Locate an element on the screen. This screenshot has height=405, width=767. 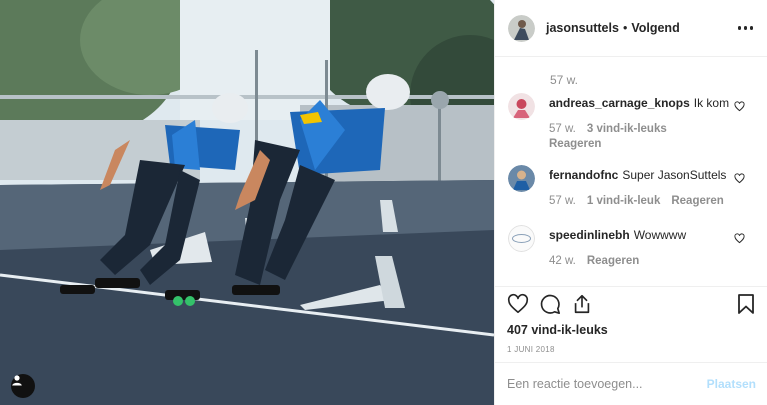
user-tag-icon is located at coordinates (23, 386).